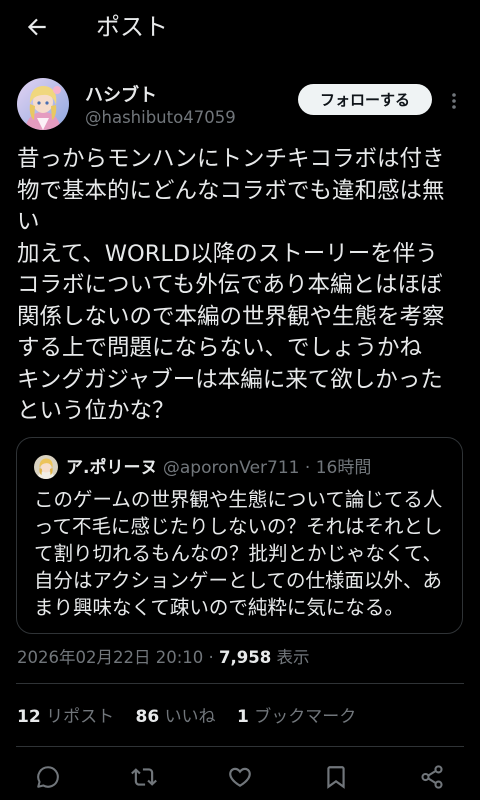 The height and width of the screenshot is (800, 480). I want to click on share-button, so click(432, 777).